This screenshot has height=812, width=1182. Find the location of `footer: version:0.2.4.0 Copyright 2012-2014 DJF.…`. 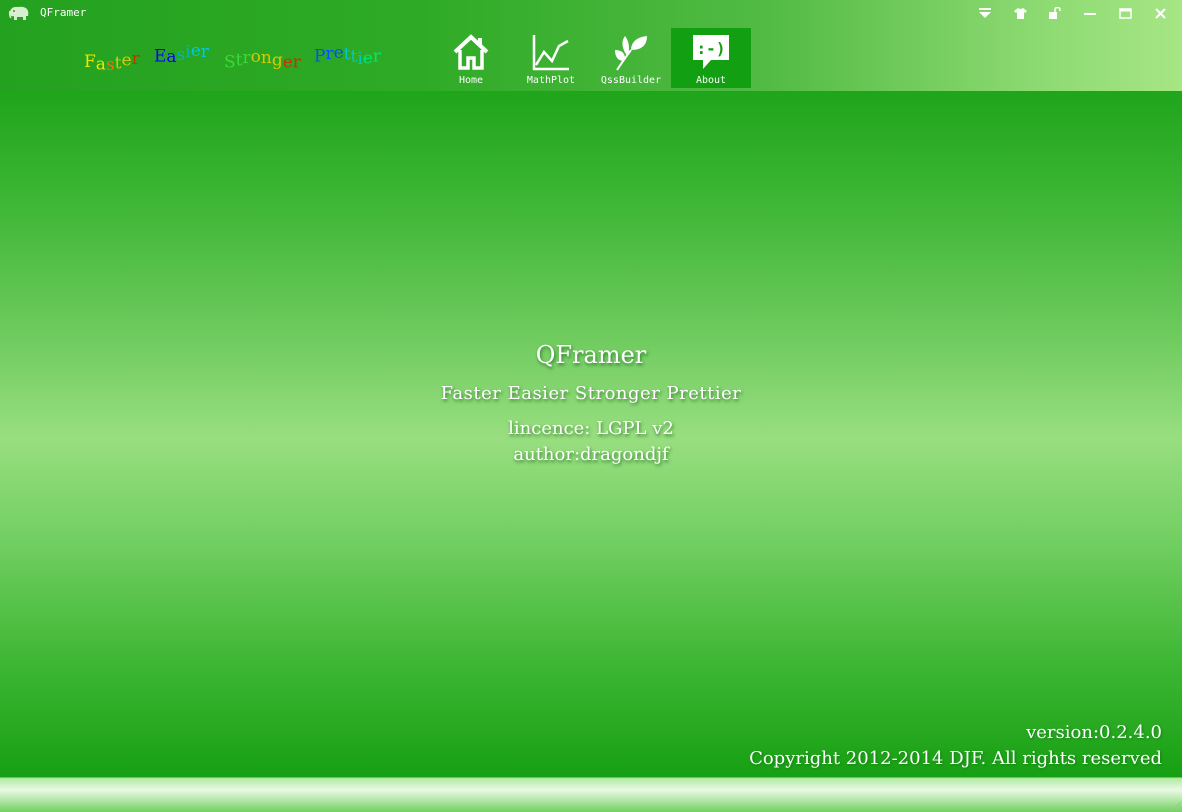

footer: version:0.2.4.0 Copyright 2012-2014 DJF.… is located at coordinates (955, 746).